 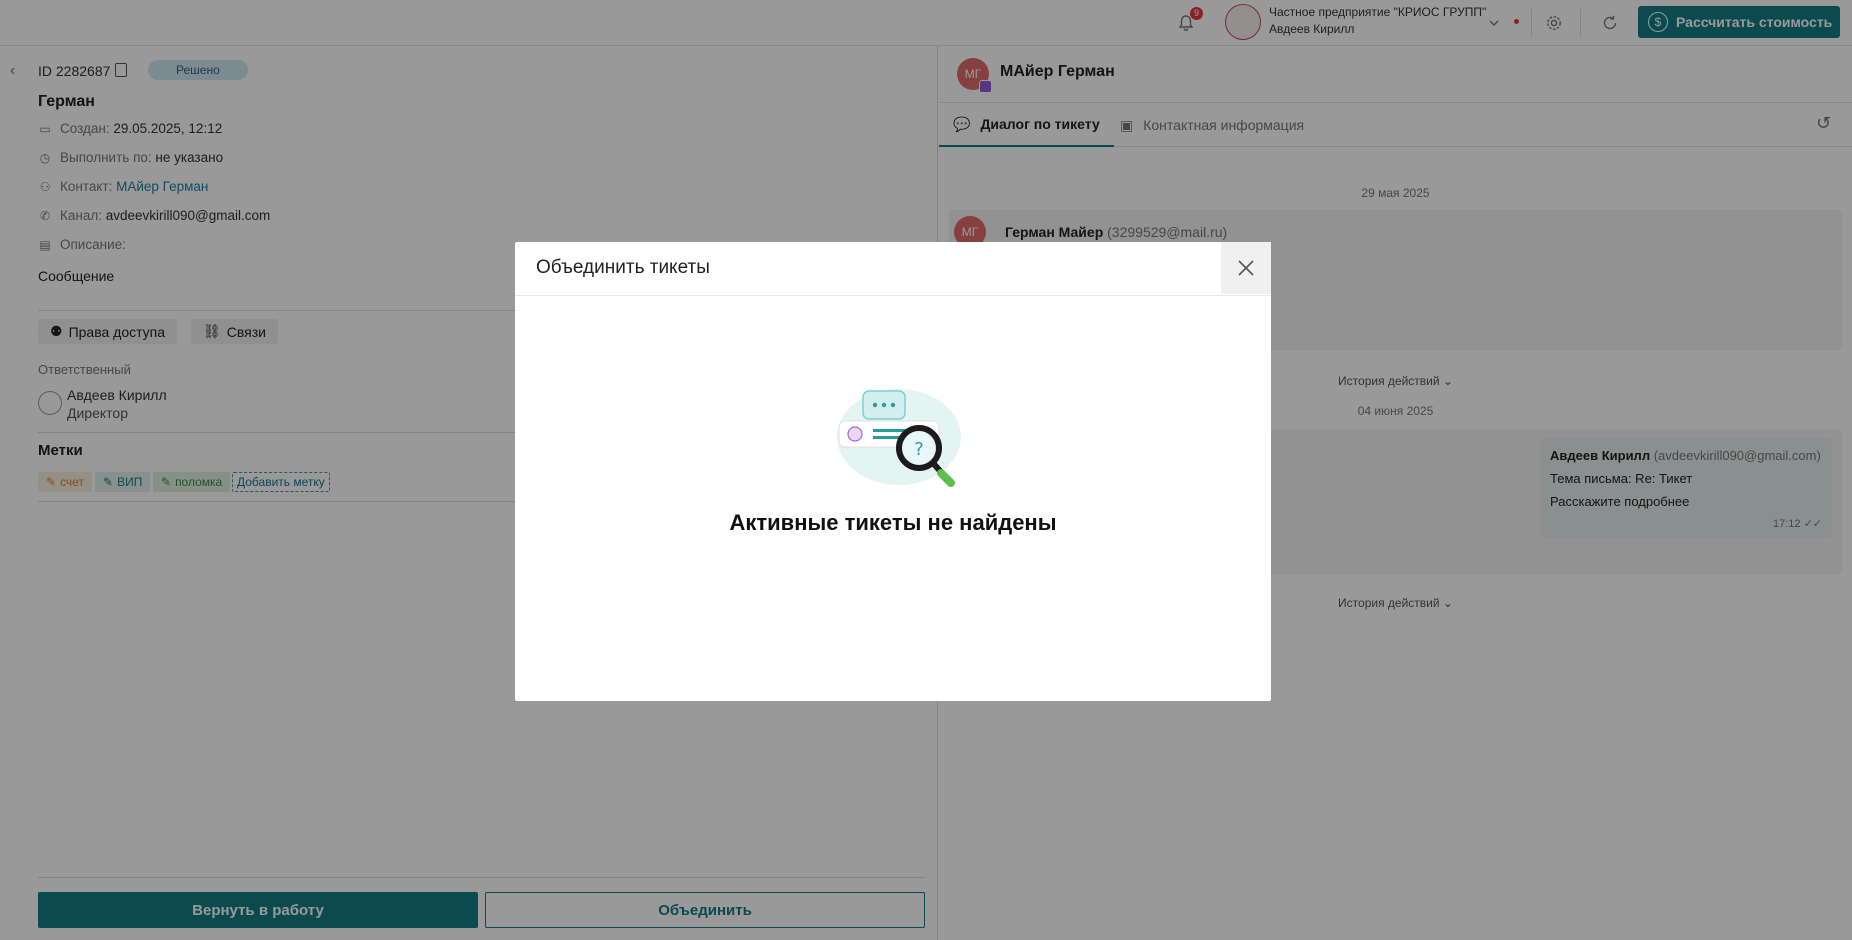 I want to click on close-icon, so click(x=1246, y=268).